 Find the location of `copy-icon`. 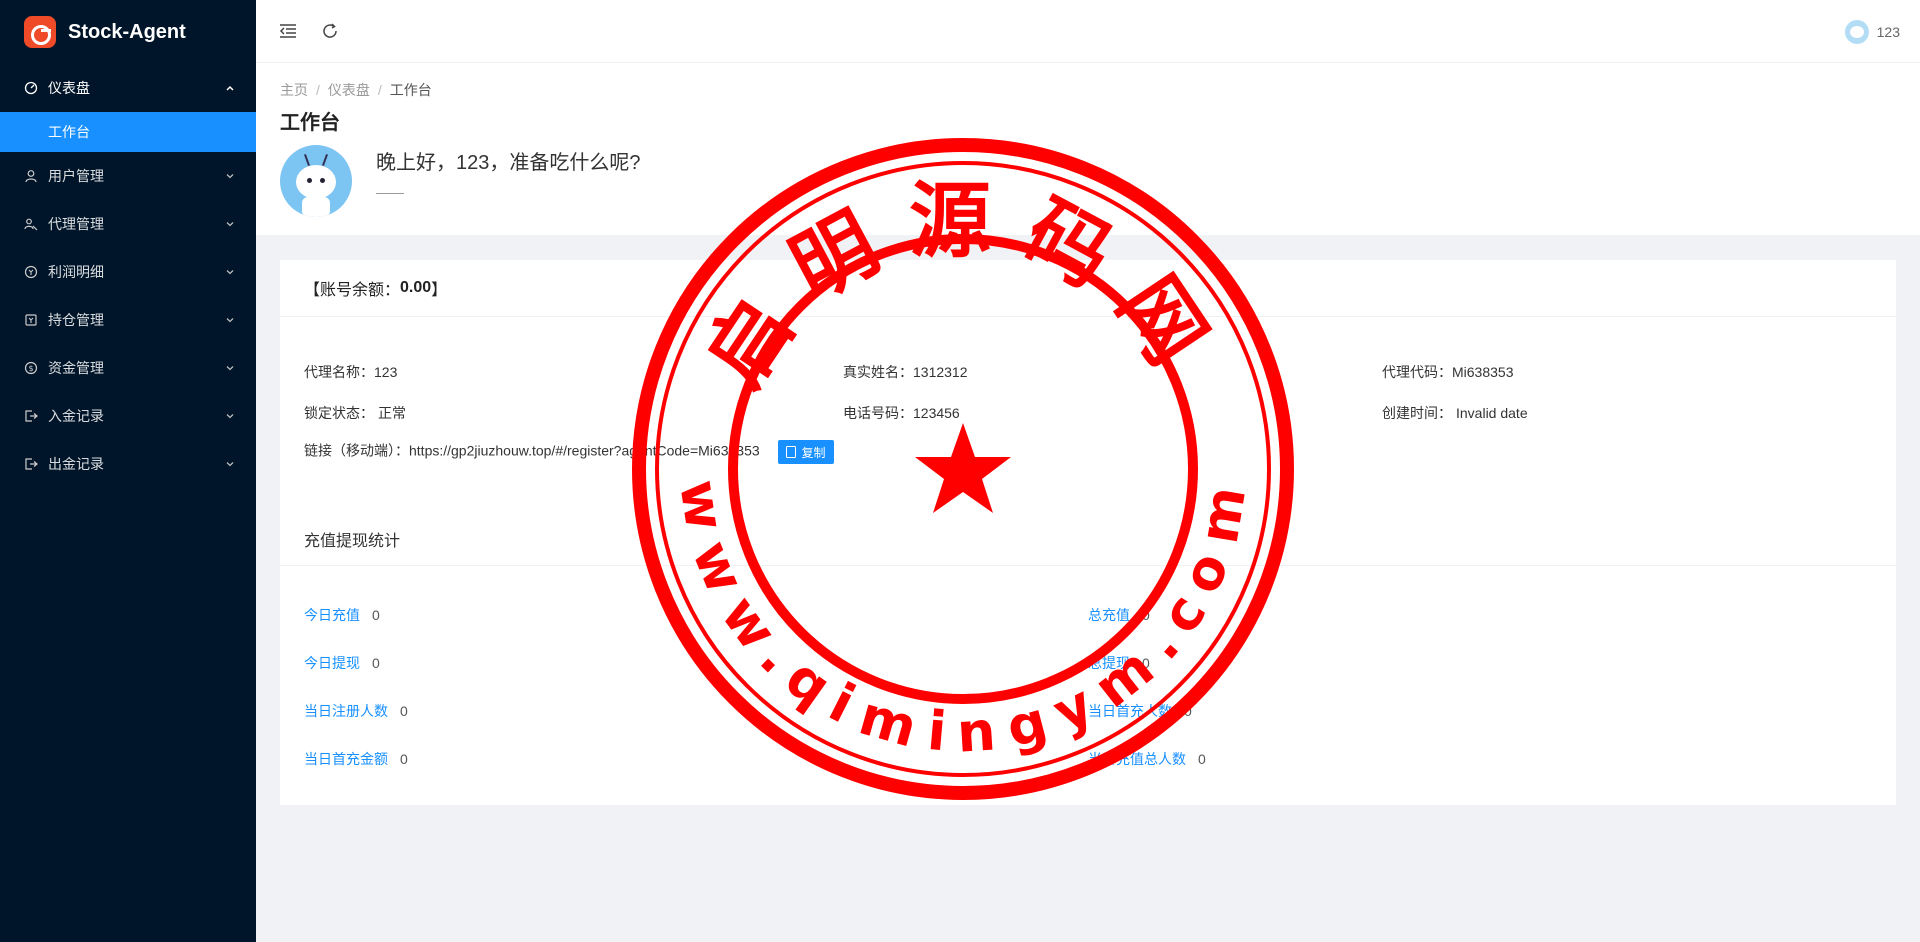

copy-icon is located at coordinates (790, 452).